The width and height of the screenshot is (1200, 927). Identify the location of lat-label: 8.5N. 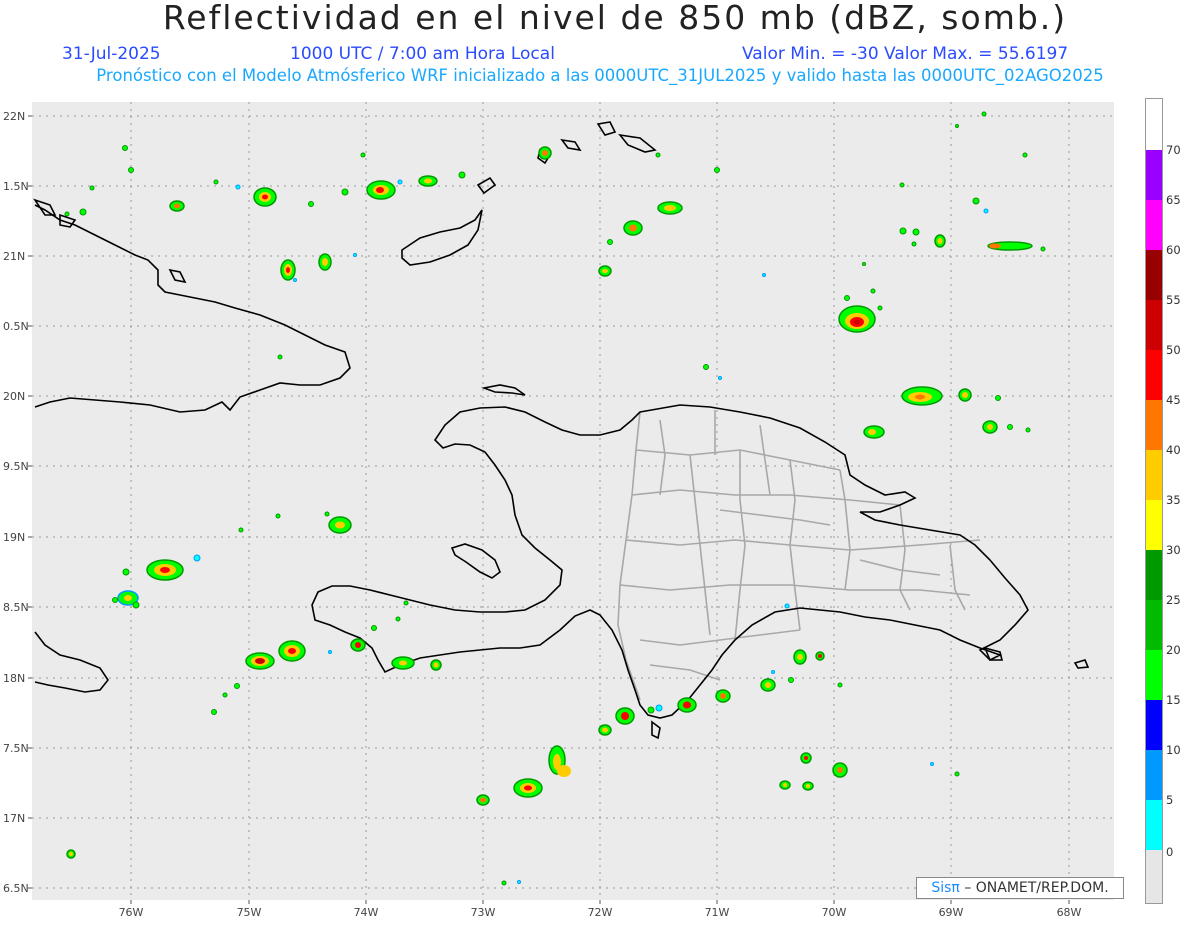
(16, 607).